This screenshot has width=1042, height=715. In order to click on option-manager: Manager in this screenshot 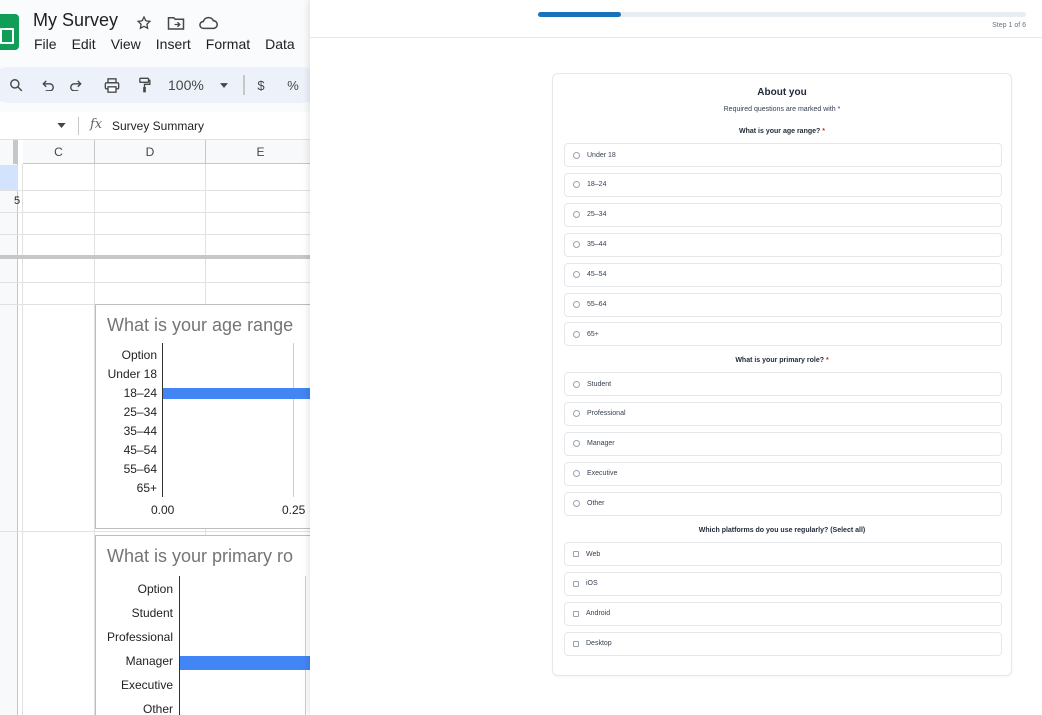, I will do `click(783, 443)`.